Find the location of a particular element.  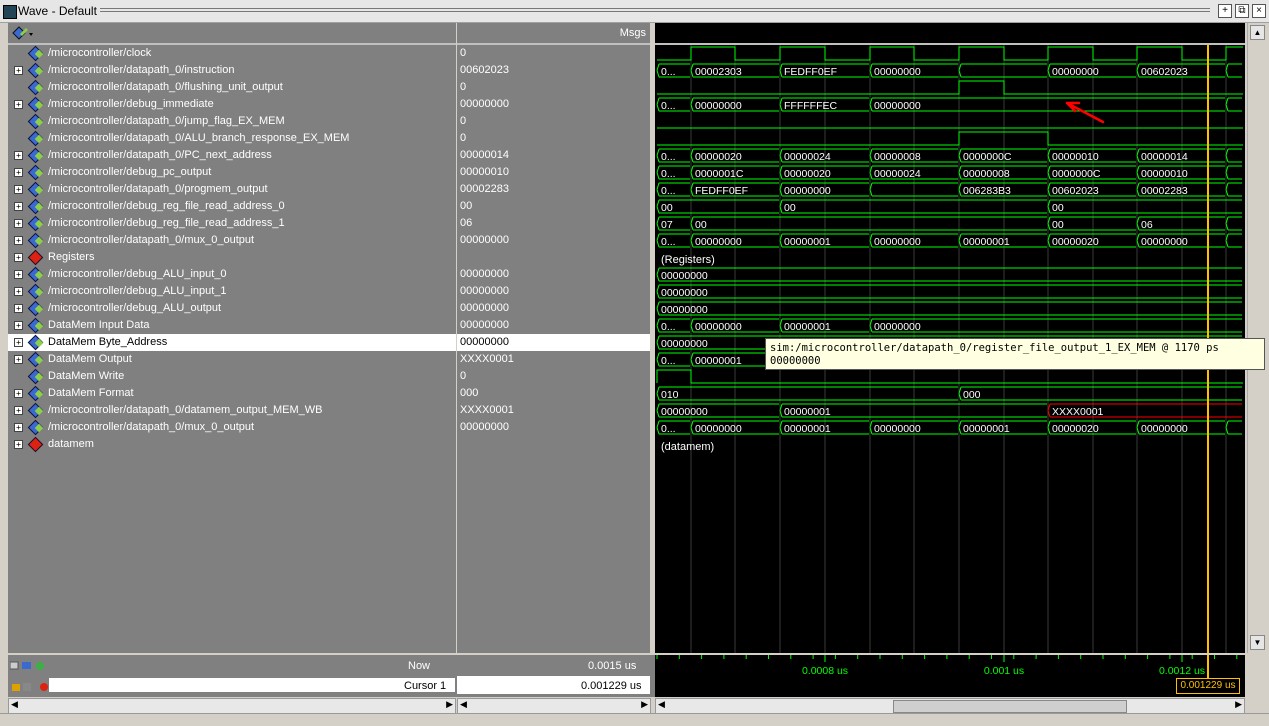

scroll-up-icon: ▲ is located at coordinates (1257, 32).